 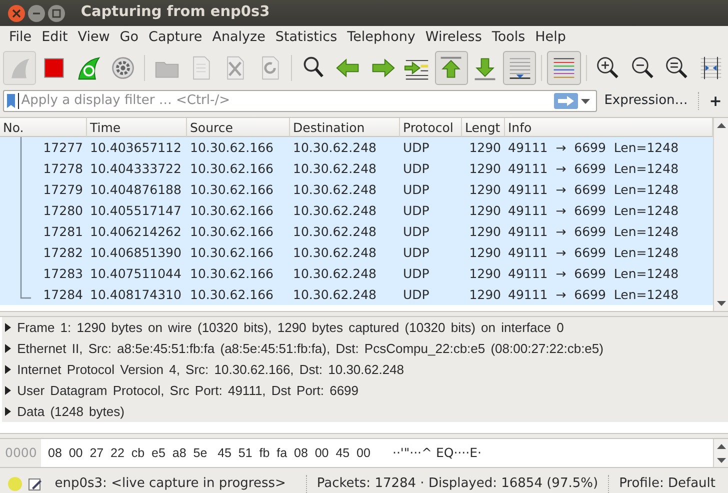 I want to click on column-header: No., so click(x=43, y=127).